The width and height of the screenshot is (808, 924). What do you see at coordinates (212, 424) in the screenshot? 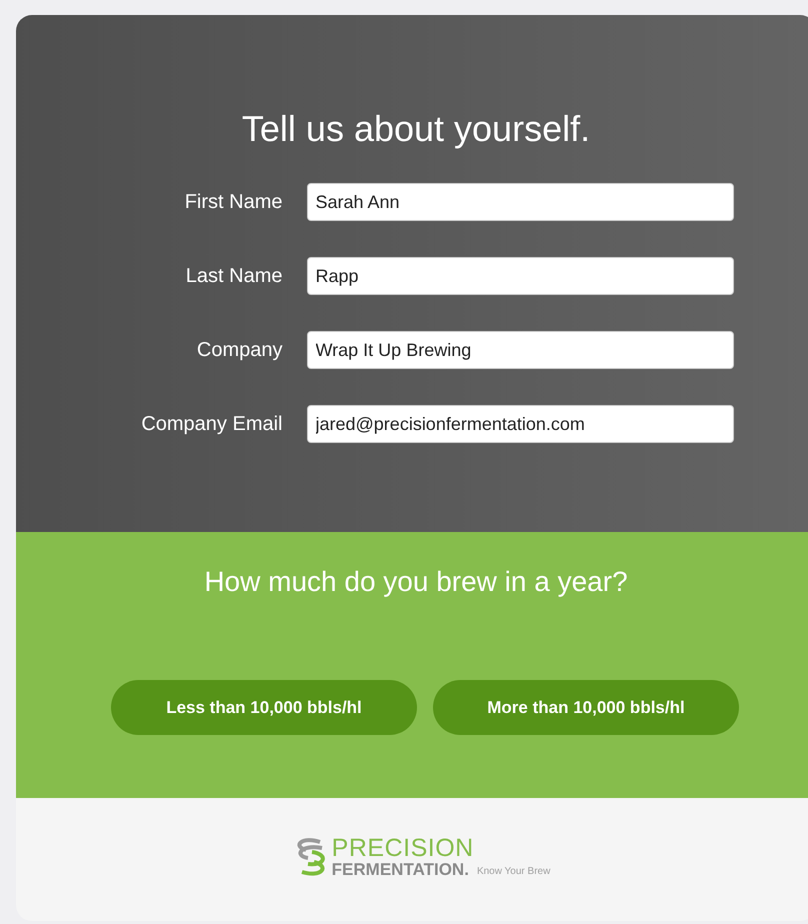
I see `field-label: Company Email` at bounding box center [212, 424].